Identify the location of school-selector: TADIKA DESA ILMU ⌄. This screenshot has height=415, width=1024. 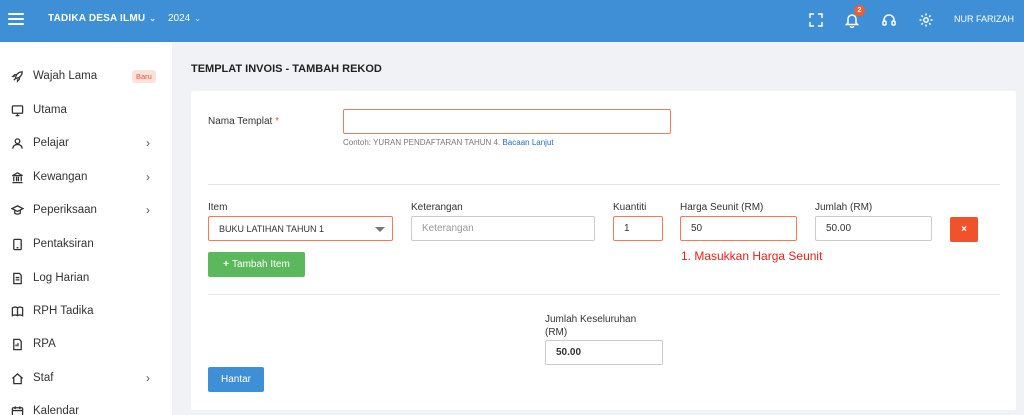
(102, 18).